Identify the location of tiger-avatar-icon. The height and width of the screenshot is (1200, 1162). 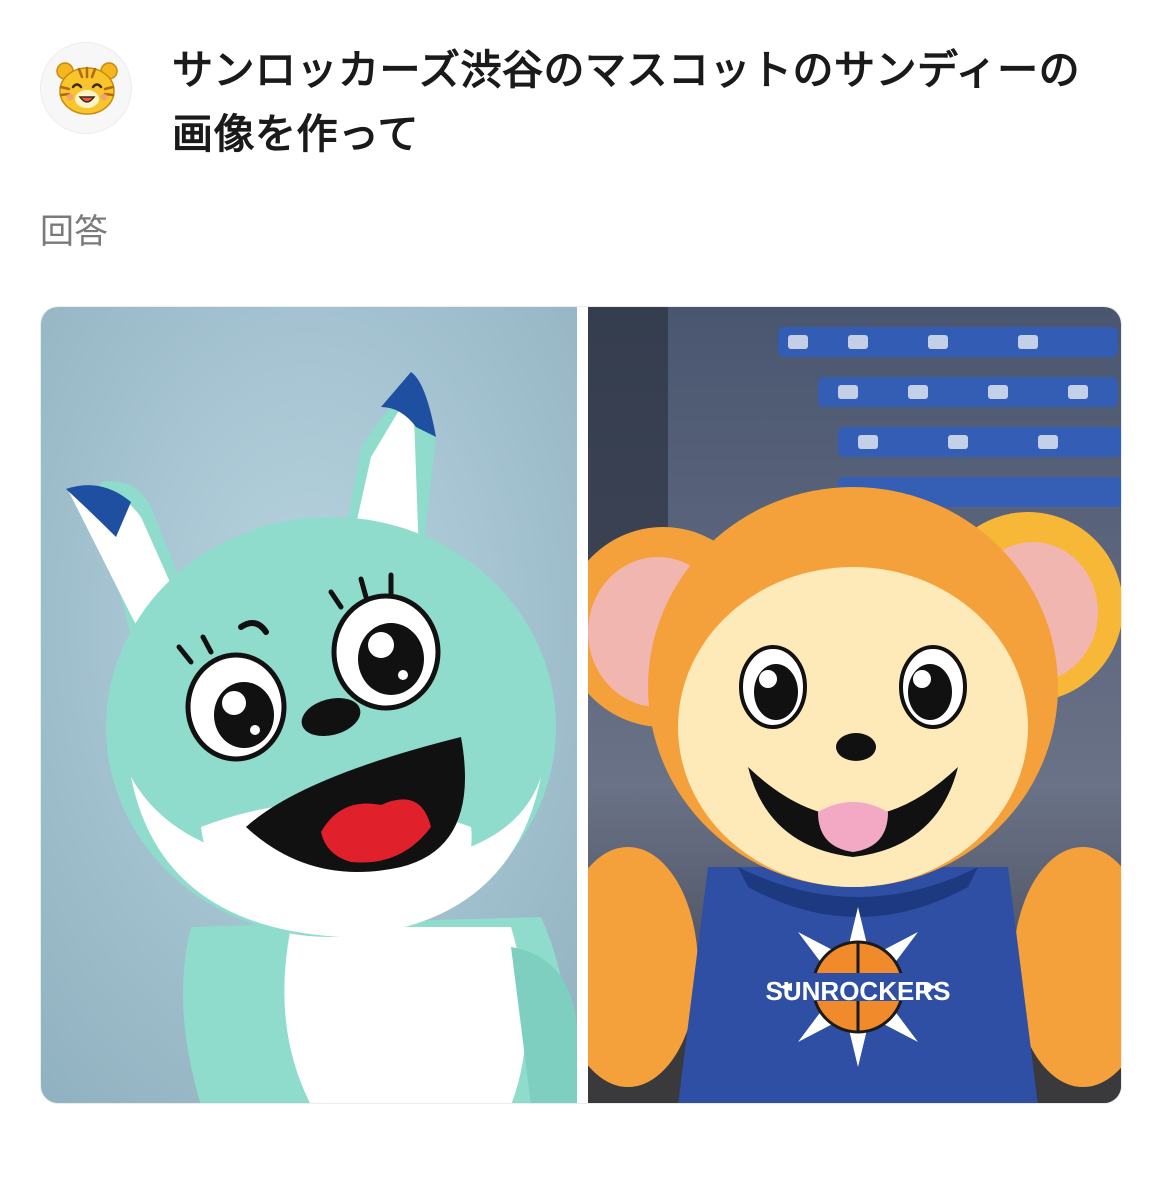
(86, 88).